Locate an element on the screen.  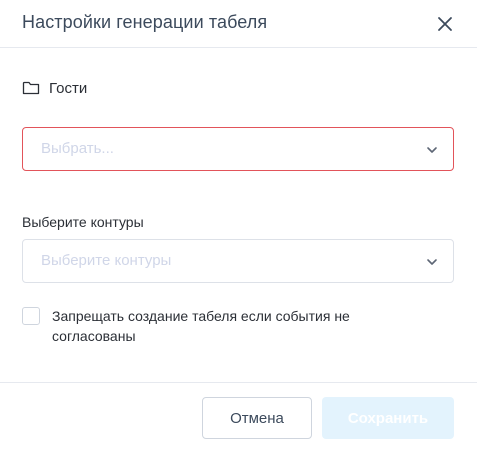
close-icon is located at coordinates (445, 24).